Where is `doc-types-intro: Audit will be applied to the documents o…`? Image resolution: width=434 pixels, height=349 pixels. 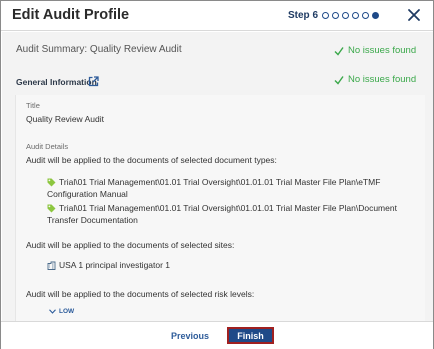 doc-types-intro: Audit will be applied to the documents o… is located at coordinates (151, 160).